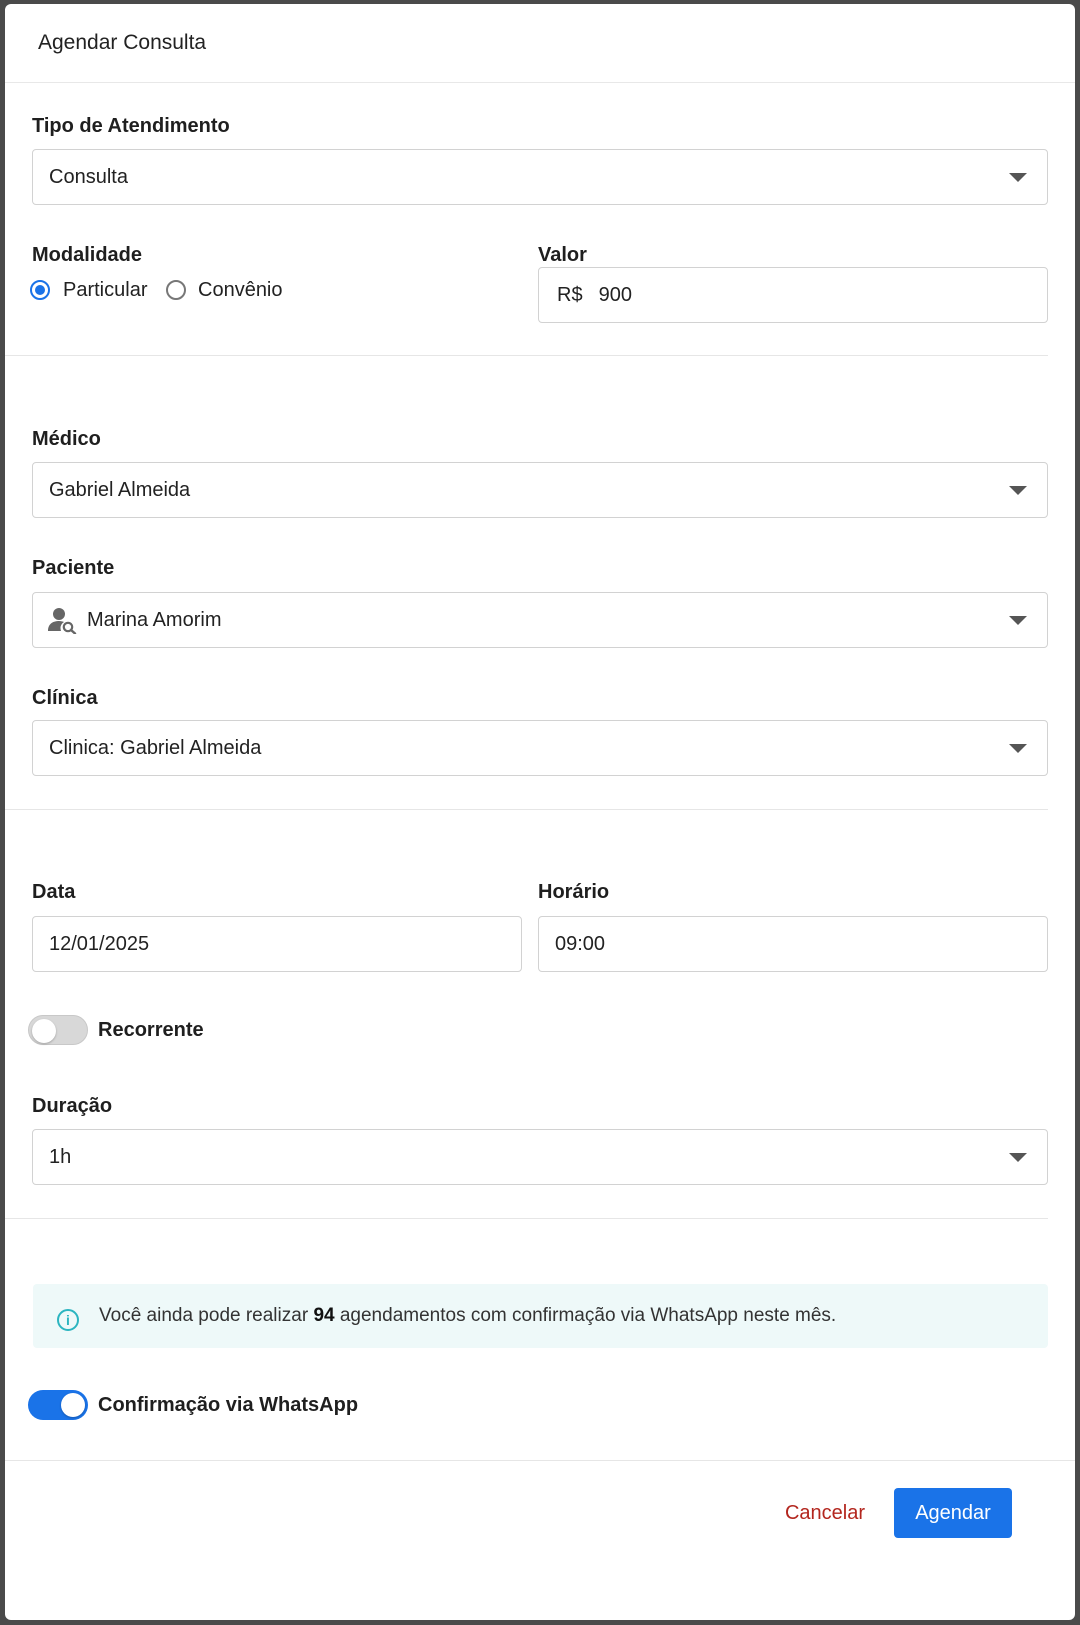 The image size is (1080, 1625). What do you see at coordinates (68, 1320) in the screenshot?
I see `info-icon: i` at bounding box center [68, 1320].